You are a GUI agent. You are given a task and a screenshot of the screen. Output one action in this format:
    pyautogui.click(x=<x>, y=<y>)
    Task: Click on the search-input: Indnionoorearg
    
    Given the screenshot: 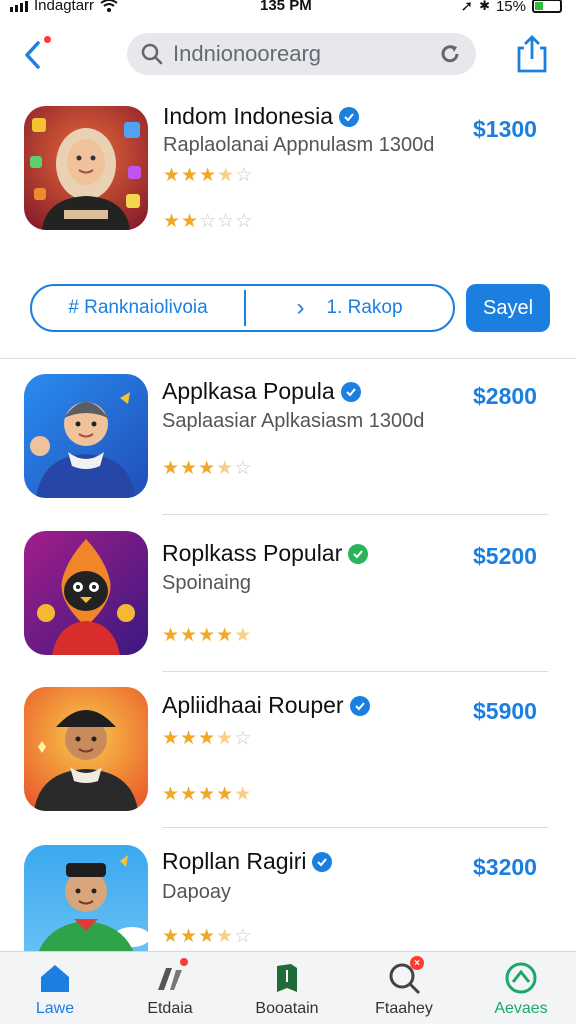 What is the action you would take?
    pyautogui.click(x=305, y=54)
    